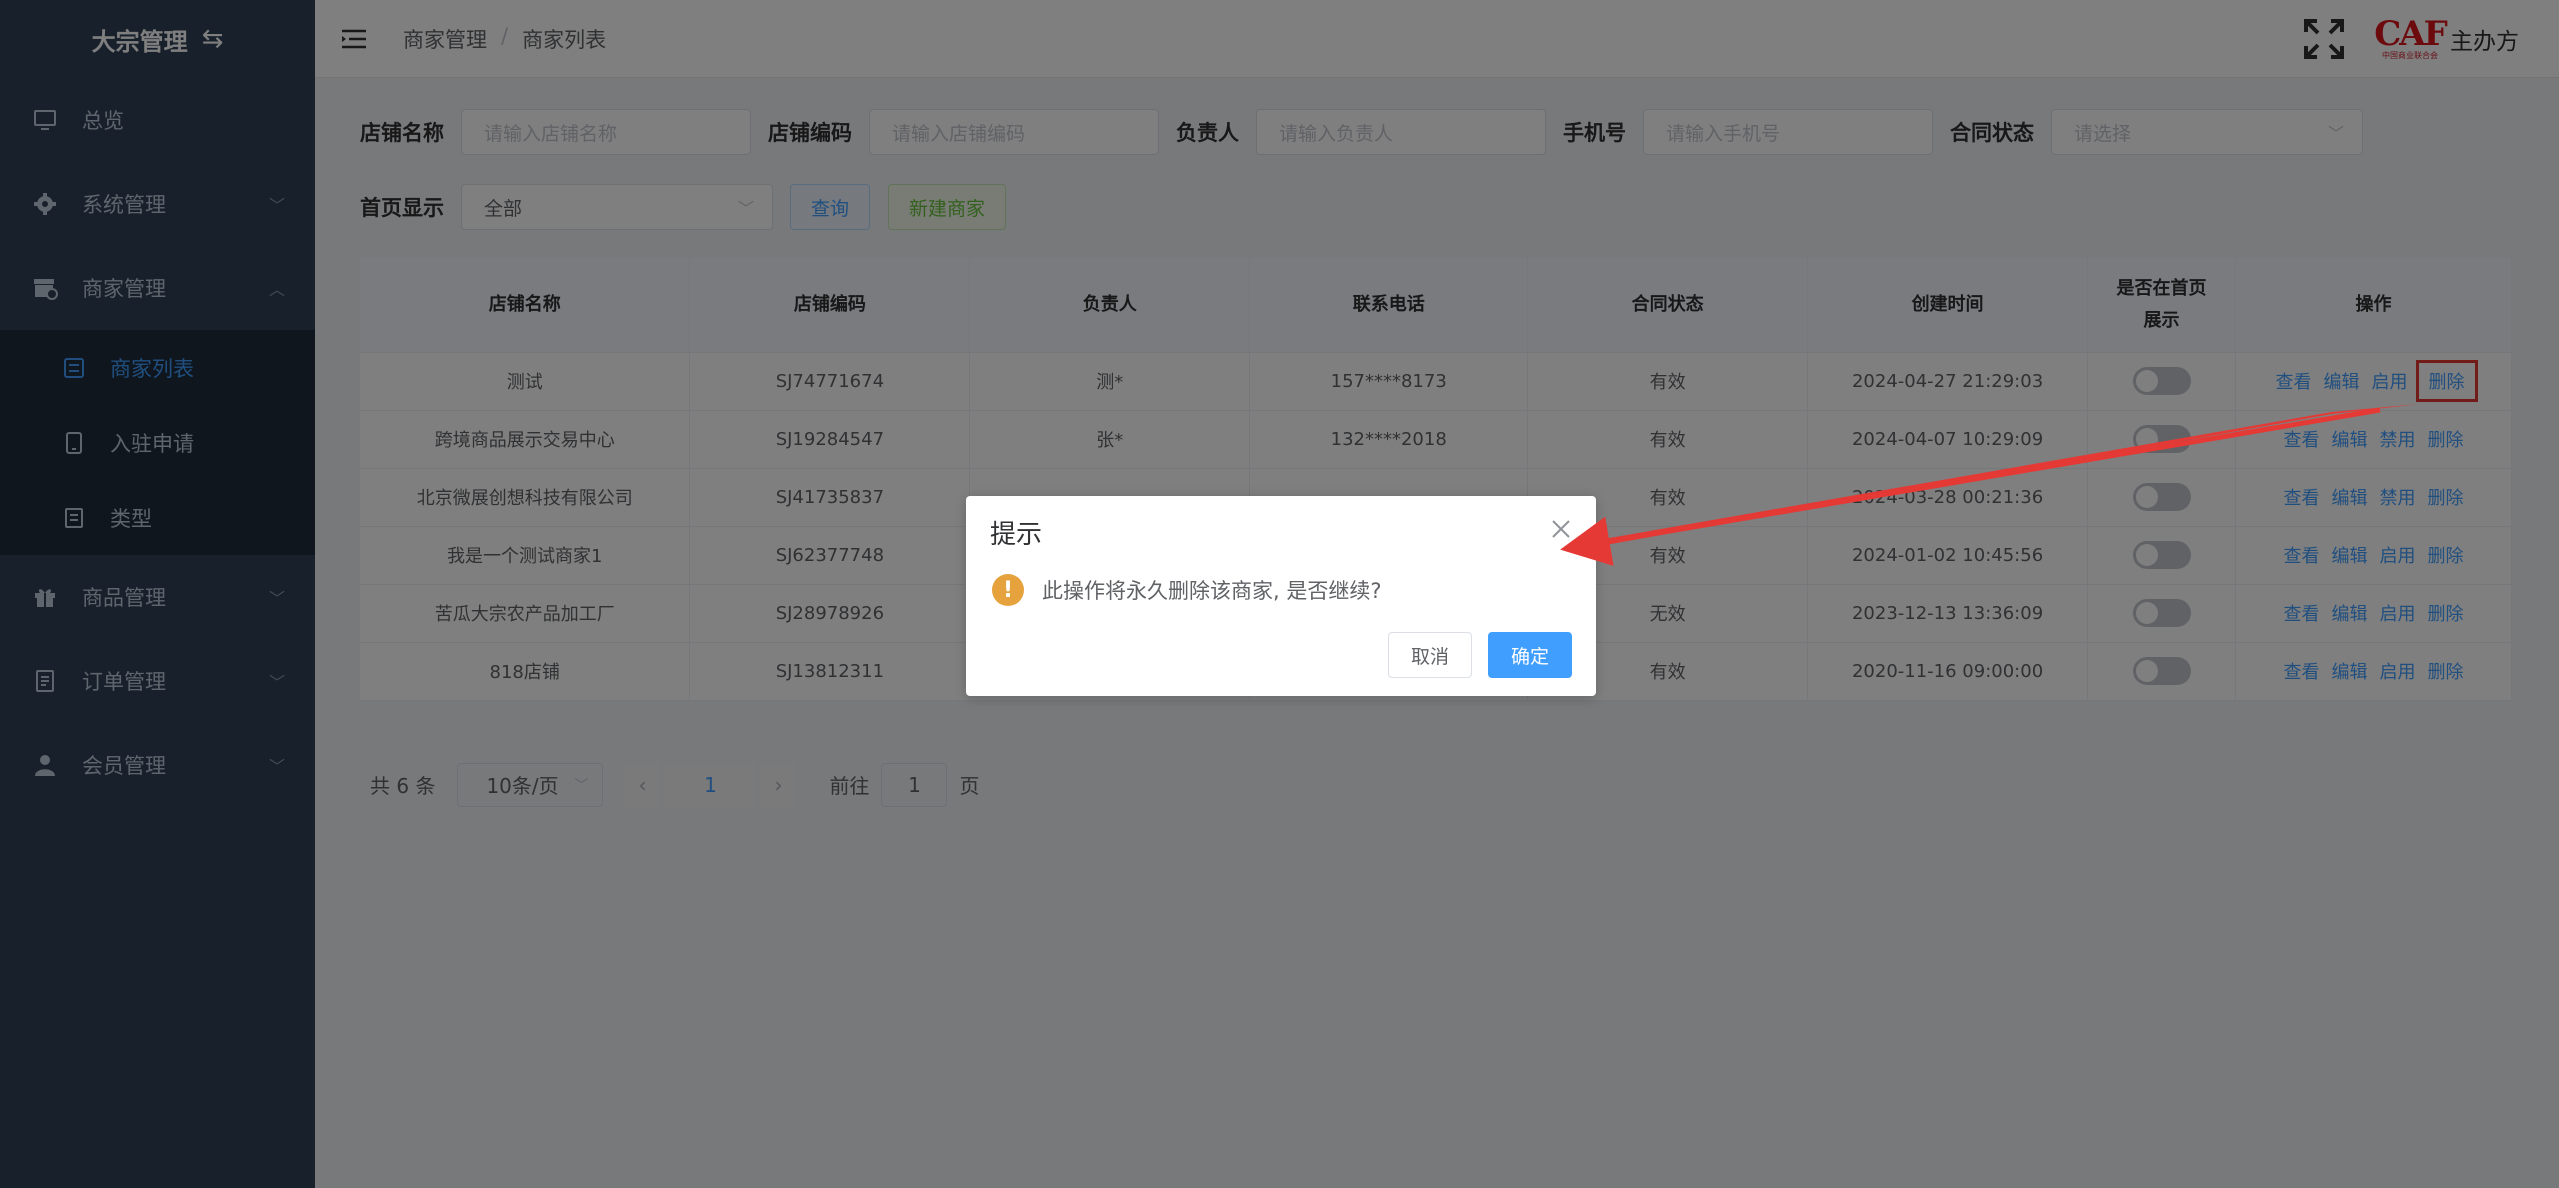 The width and height of the screenshot is (2559, 1188). What do you see at coordinates (1479, 655) in the screenshot?
I see `dialog-actions: 取消 确定` at bounding box center [1479, 655].